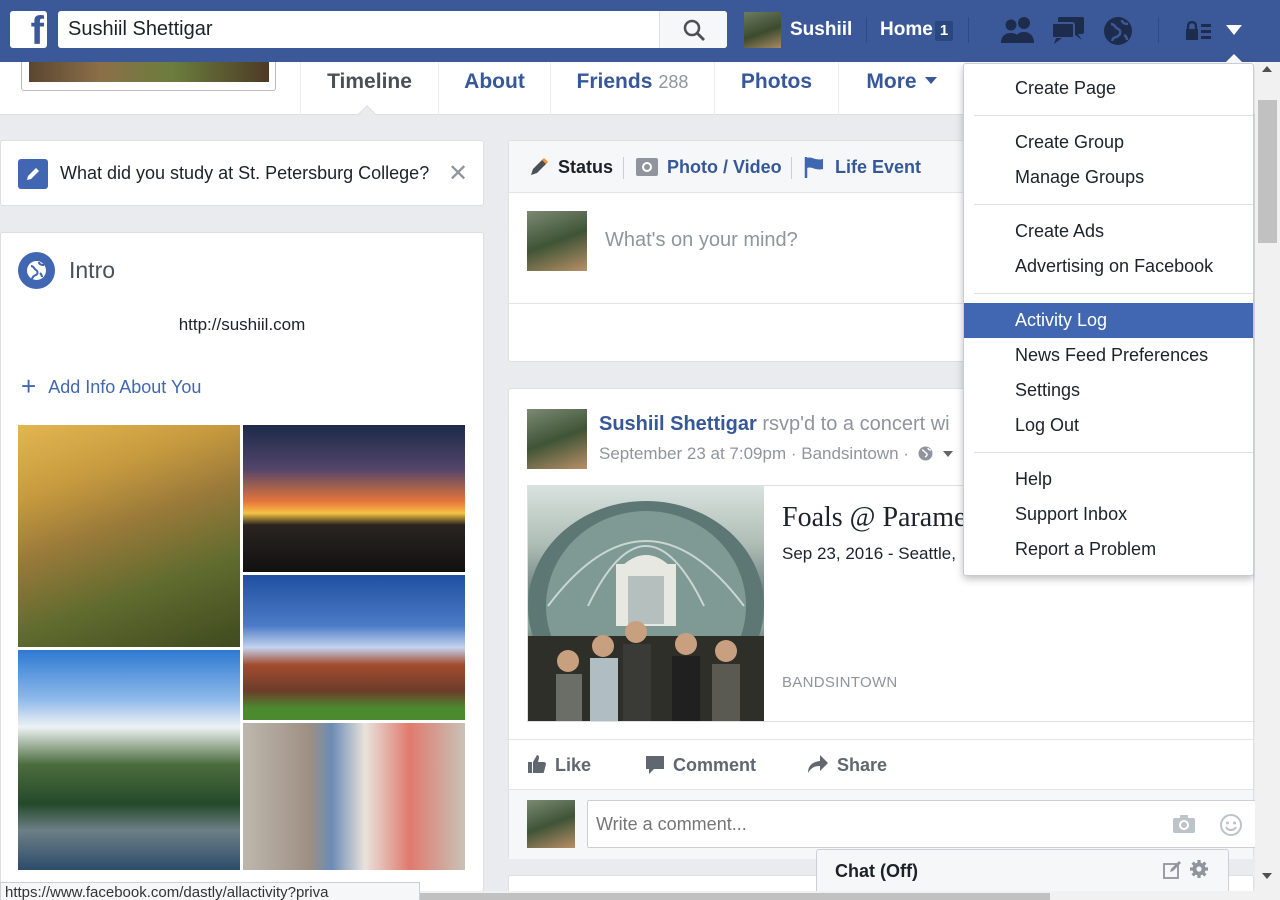 The width and height of the screenshot is (1280, 900). Describe the element at coordinates (148, 76) in the screenshot. I see `profile-picture` at that location.